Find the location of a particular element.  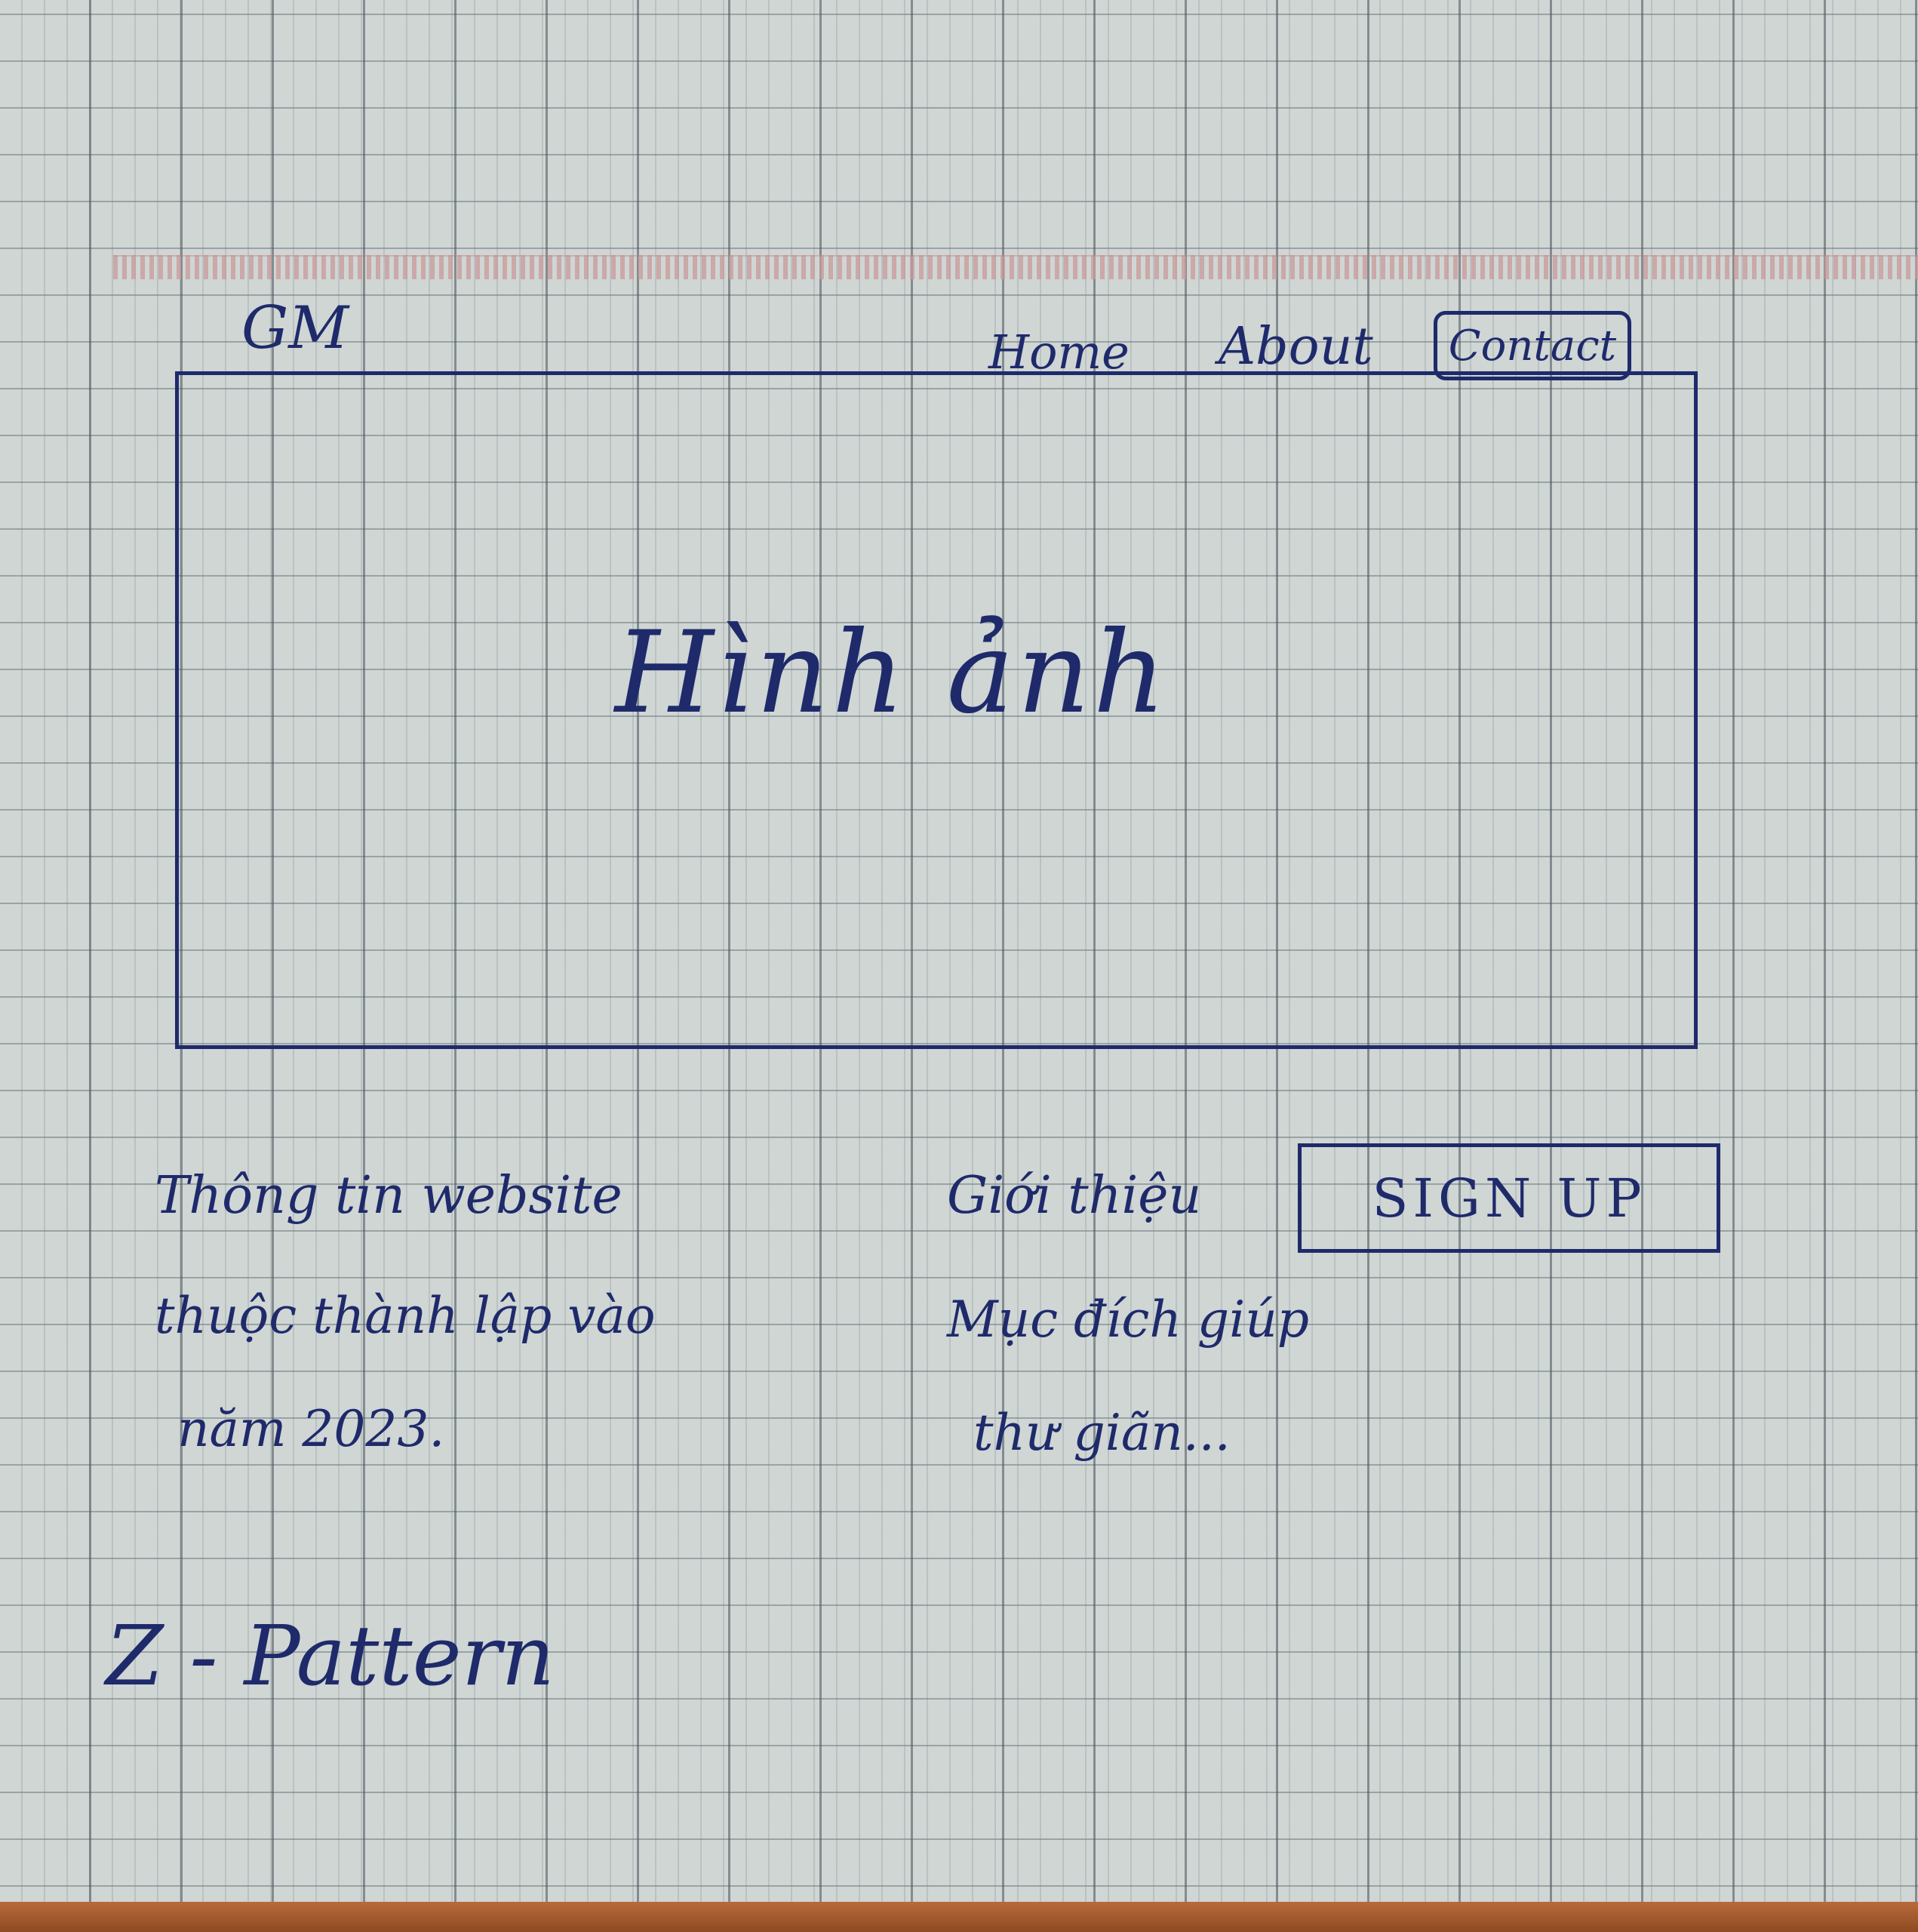

website-info-text-line-1: thuộc thành lập vào is located at coordinates (405, 1316).